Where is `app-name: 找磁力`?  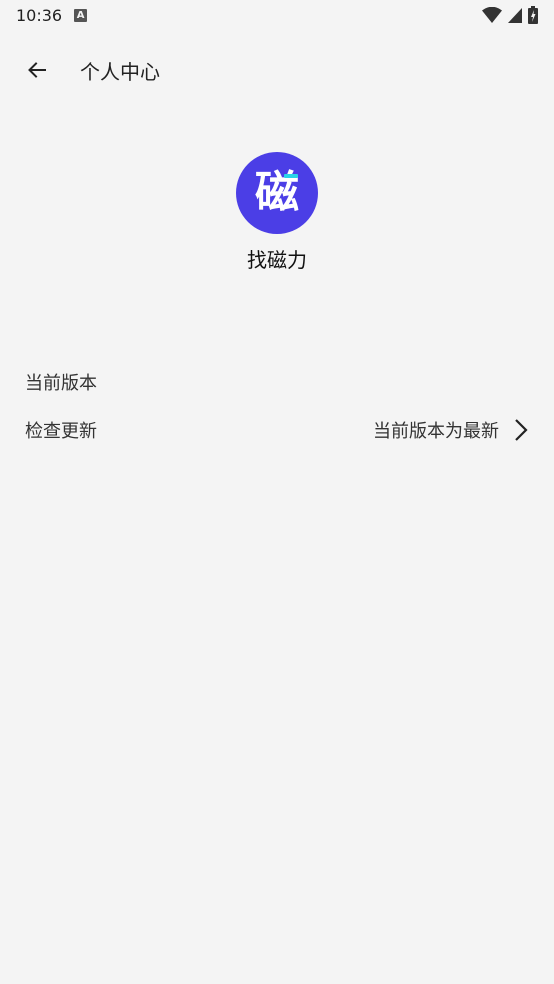 app-name: 找磁力 is located at coordinates (277, 260).